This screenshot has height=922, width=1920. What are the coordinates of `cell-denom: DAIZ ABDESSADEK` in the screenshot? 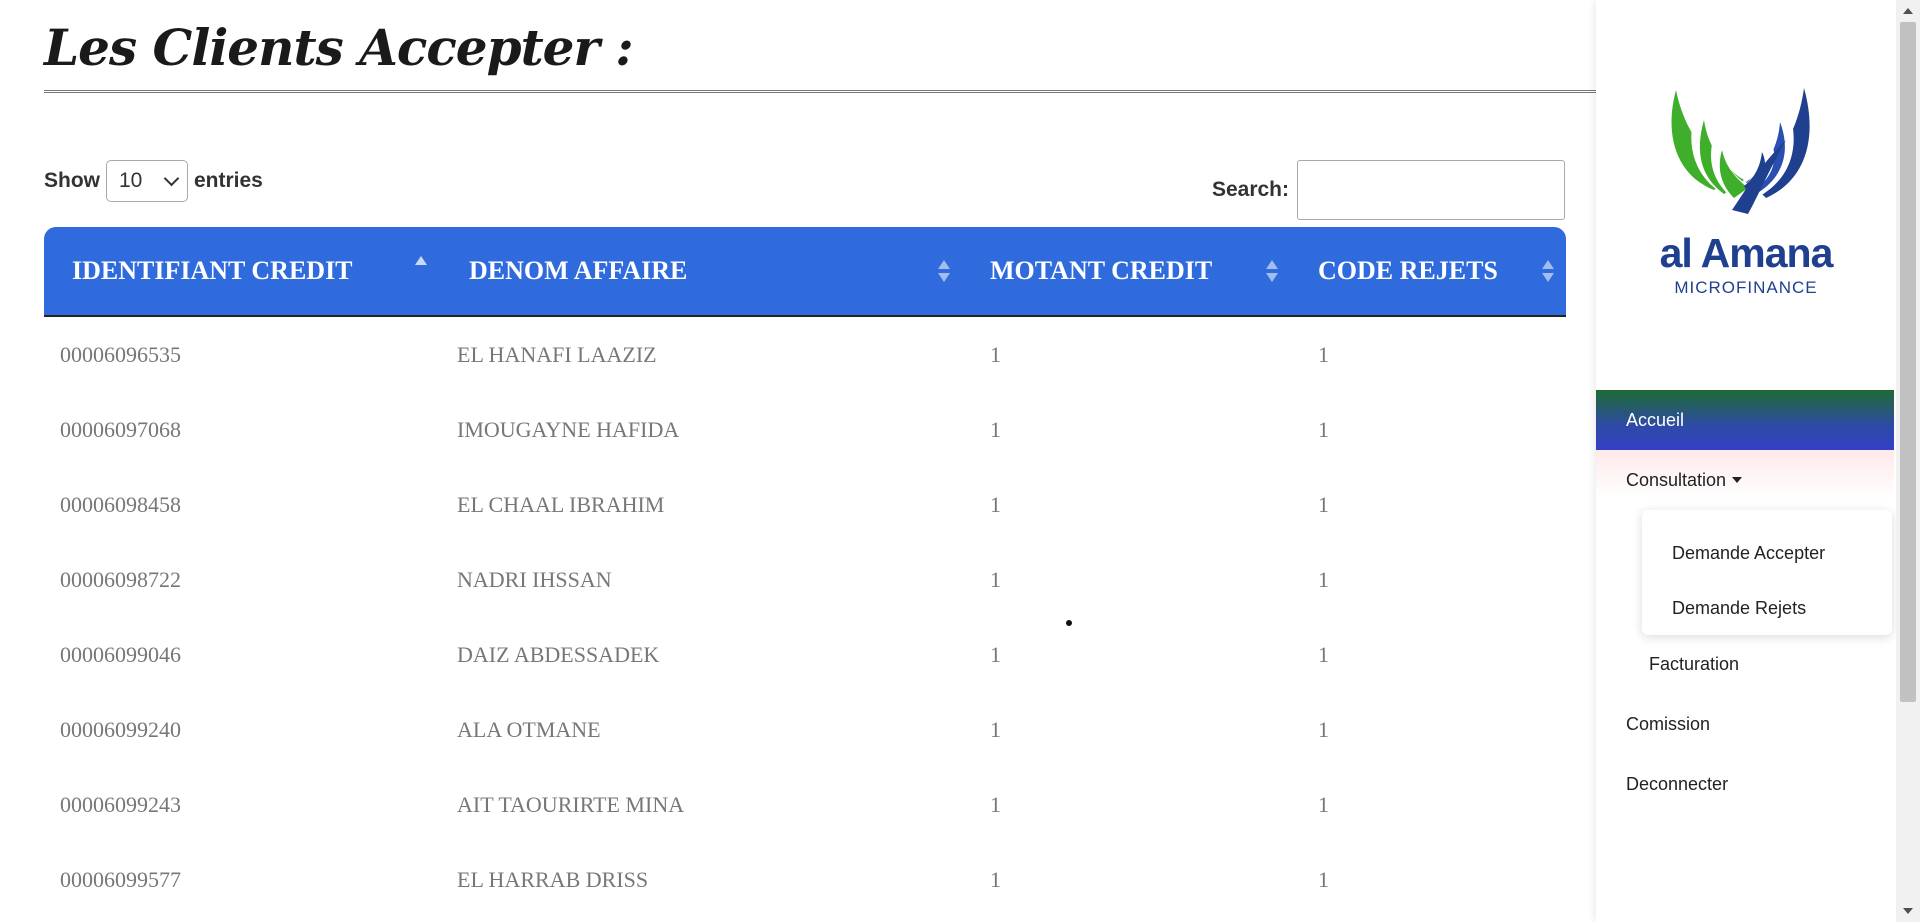 It's located at (558, 654).